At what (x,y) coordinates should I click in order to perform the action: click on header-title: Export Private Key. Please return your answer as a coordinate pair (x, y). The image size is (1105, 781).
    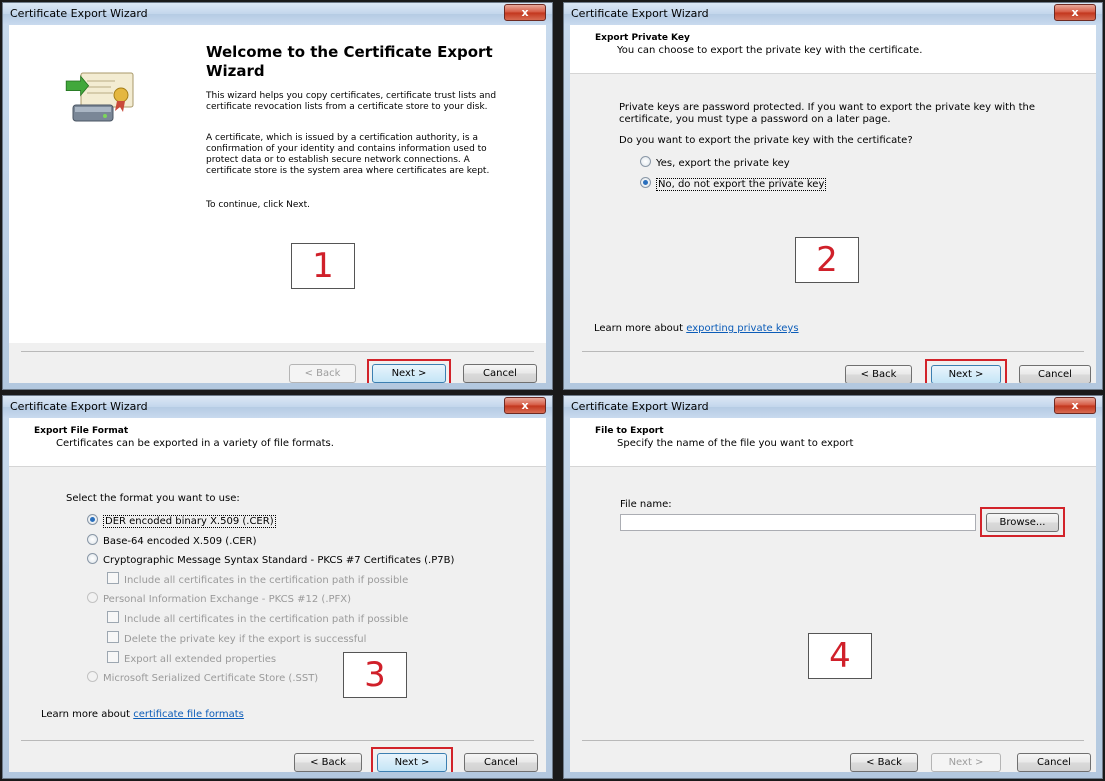
    Looking at the image, I should click on (642, 38).